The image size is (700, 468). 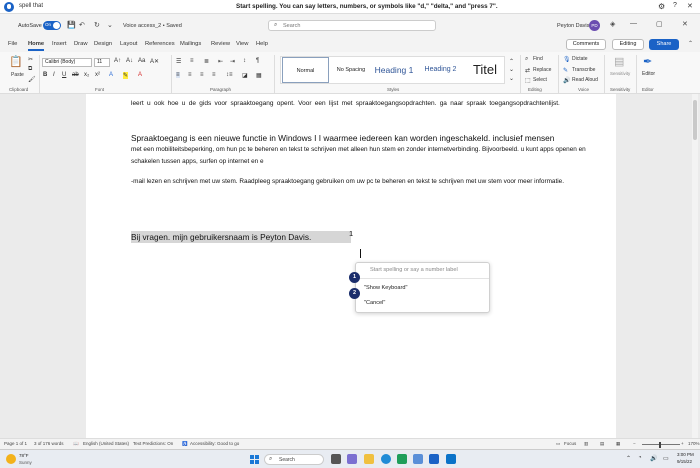 What do you see at coordinates (220, 44) in the screenshot?
I see `menu-review: Review` at bounding box center [220, 44].